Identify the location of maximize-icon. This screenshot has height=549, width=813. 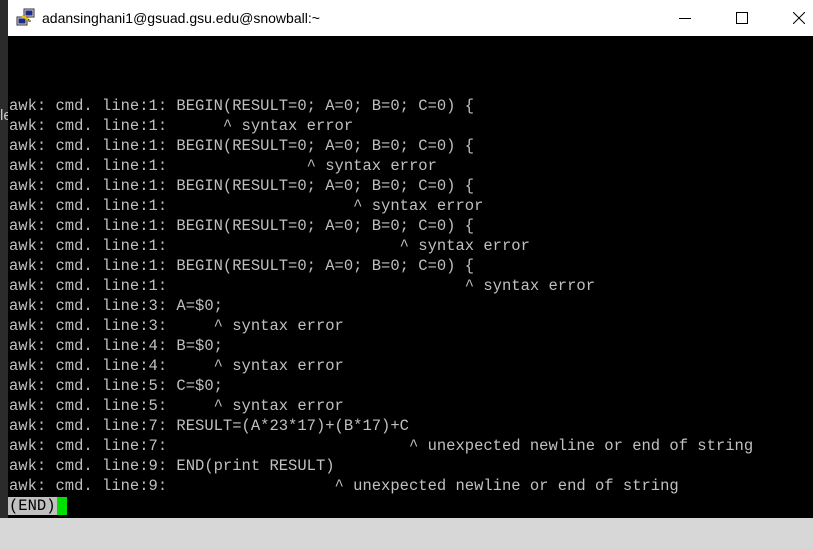
(742, 18).